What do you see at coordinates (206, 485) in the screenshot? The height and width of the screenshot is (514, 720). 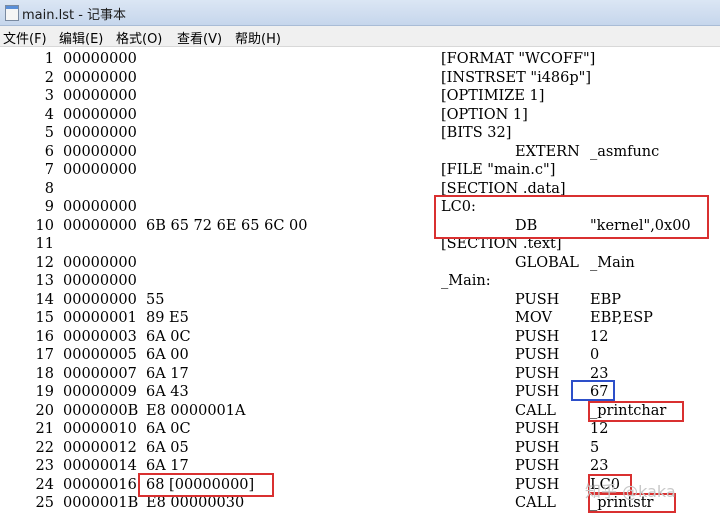 I see `highlight-push-lc0-bytes` at bounding box center [206, 485].